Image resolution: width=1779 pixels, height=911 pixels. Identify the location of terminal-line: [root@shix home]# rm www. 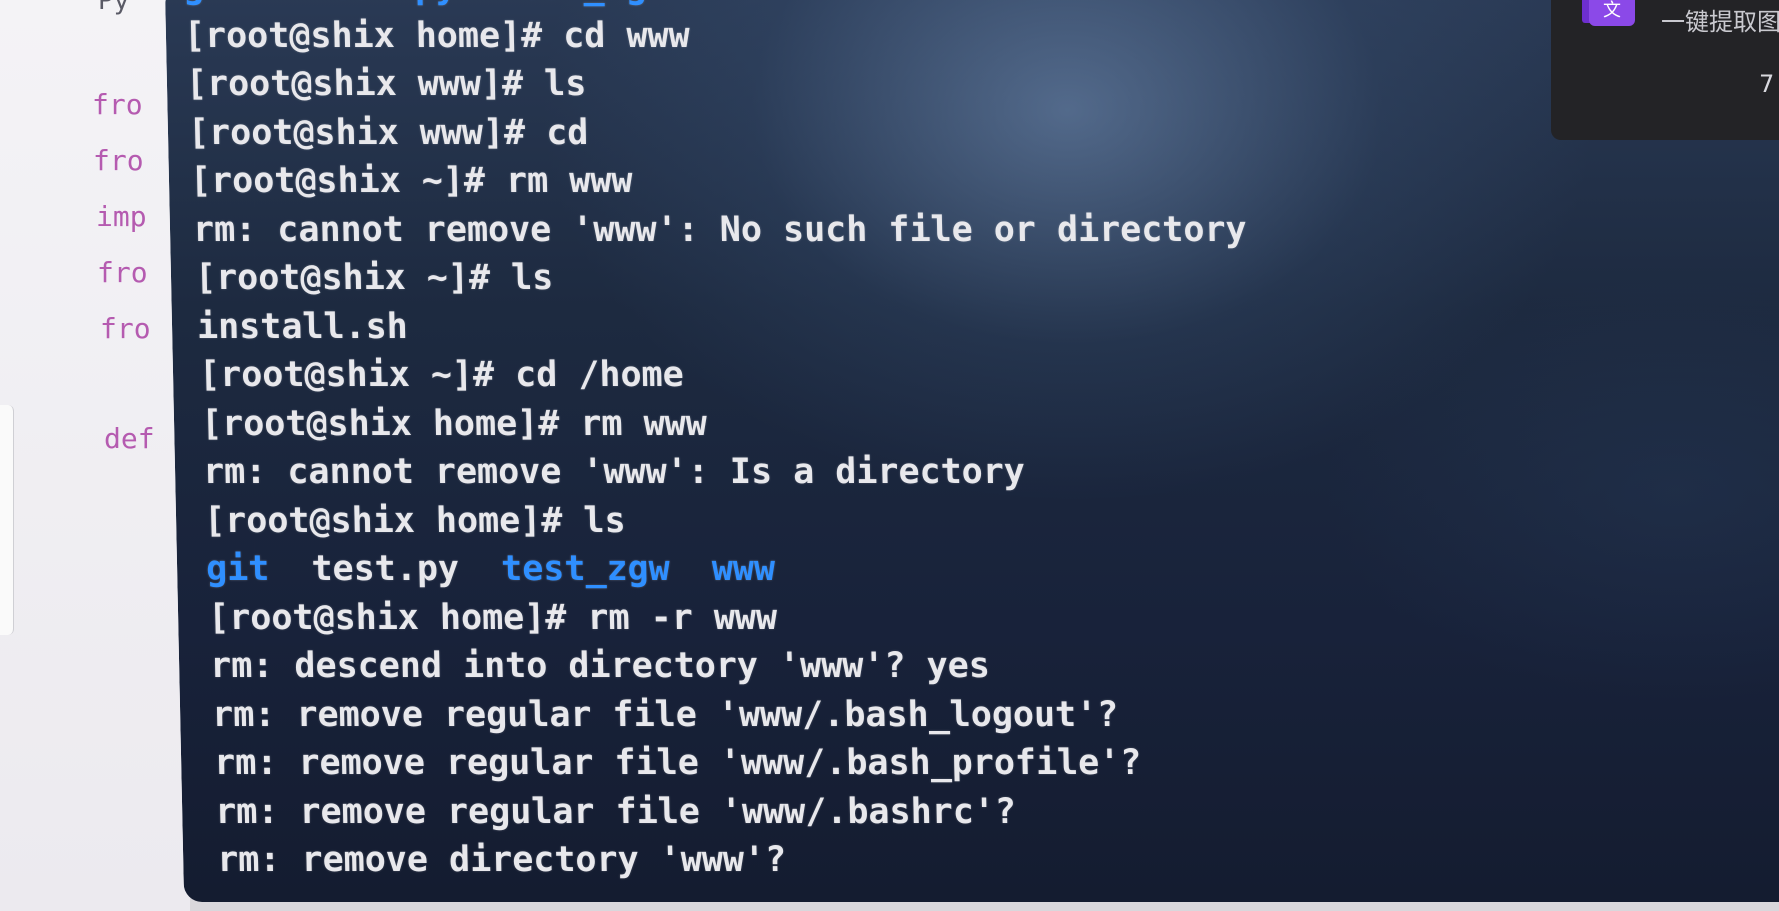
(722, 424).